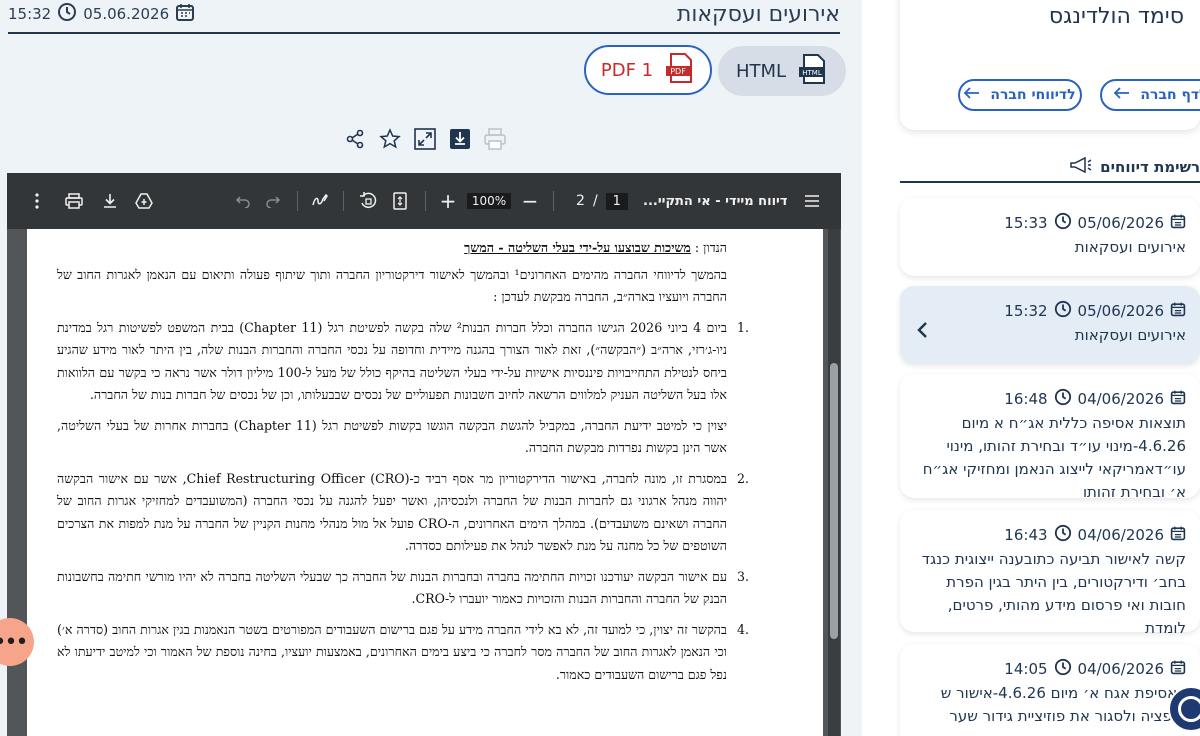 Image resolution: width=1200 pixels, height=736 pixels. What do you see at coordinates (1189, 709) in the screenshot?
I see `accessibility-icon` at bounding box center [1189, 709].